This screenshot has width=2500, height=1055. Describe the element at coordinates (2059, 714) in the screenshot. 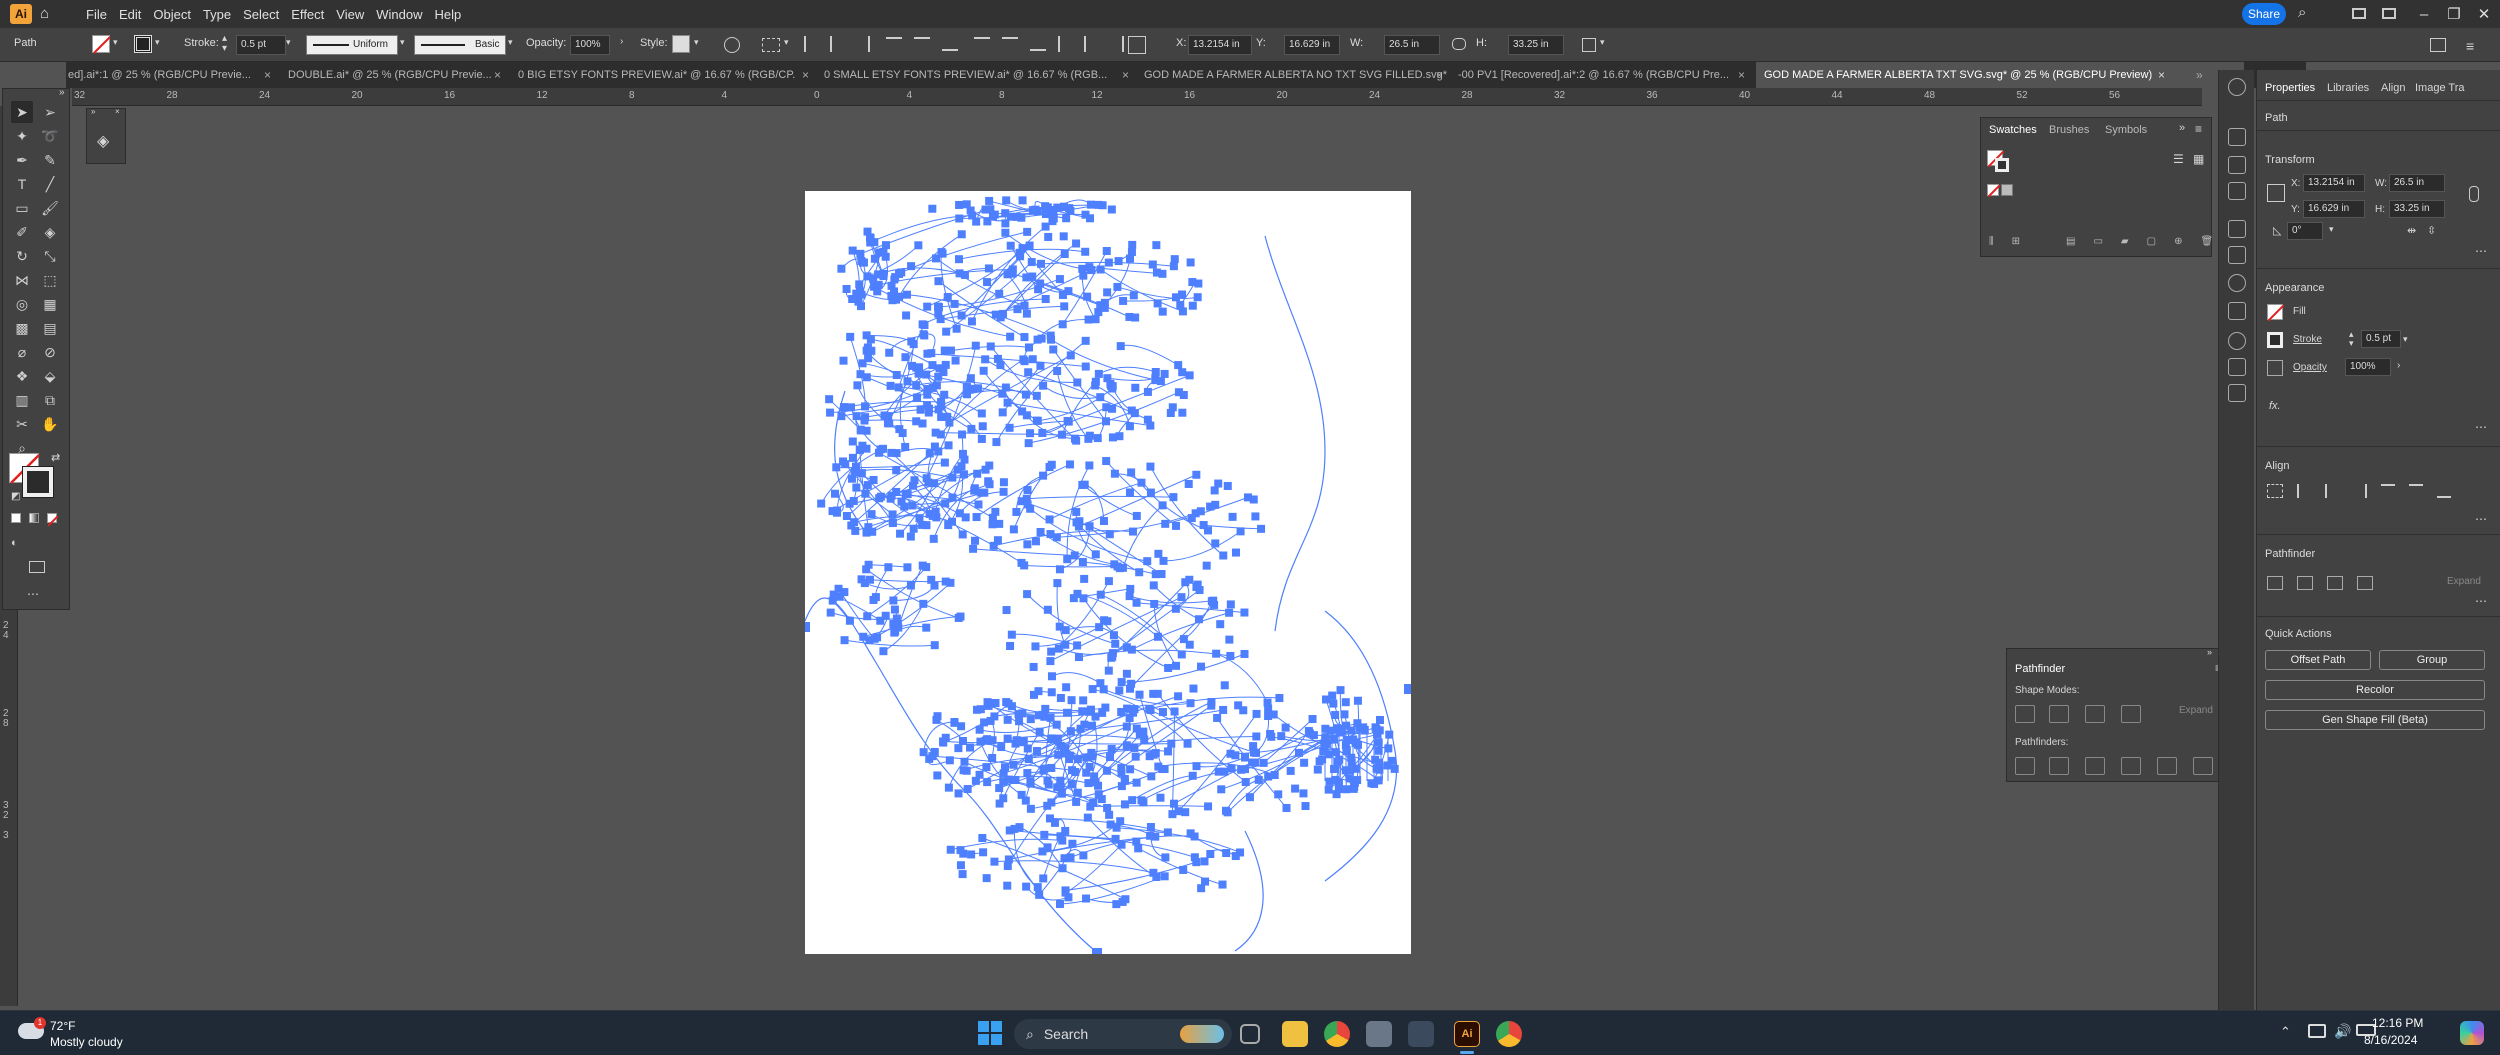

I see `minus-front-button` at that location.